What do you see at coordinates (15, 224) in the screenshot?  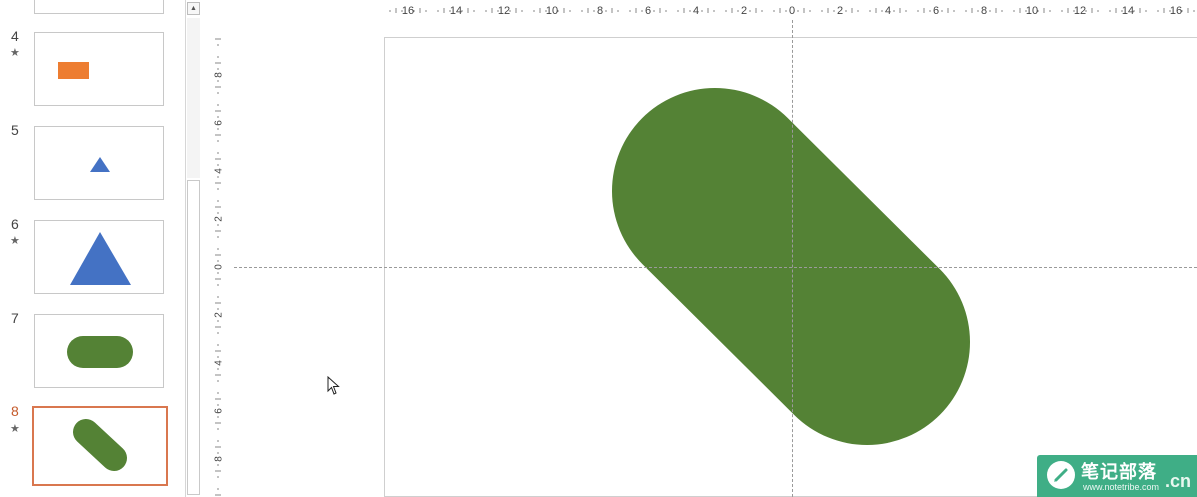 I see `slide-number: 6` at bounding box center [15, 224].